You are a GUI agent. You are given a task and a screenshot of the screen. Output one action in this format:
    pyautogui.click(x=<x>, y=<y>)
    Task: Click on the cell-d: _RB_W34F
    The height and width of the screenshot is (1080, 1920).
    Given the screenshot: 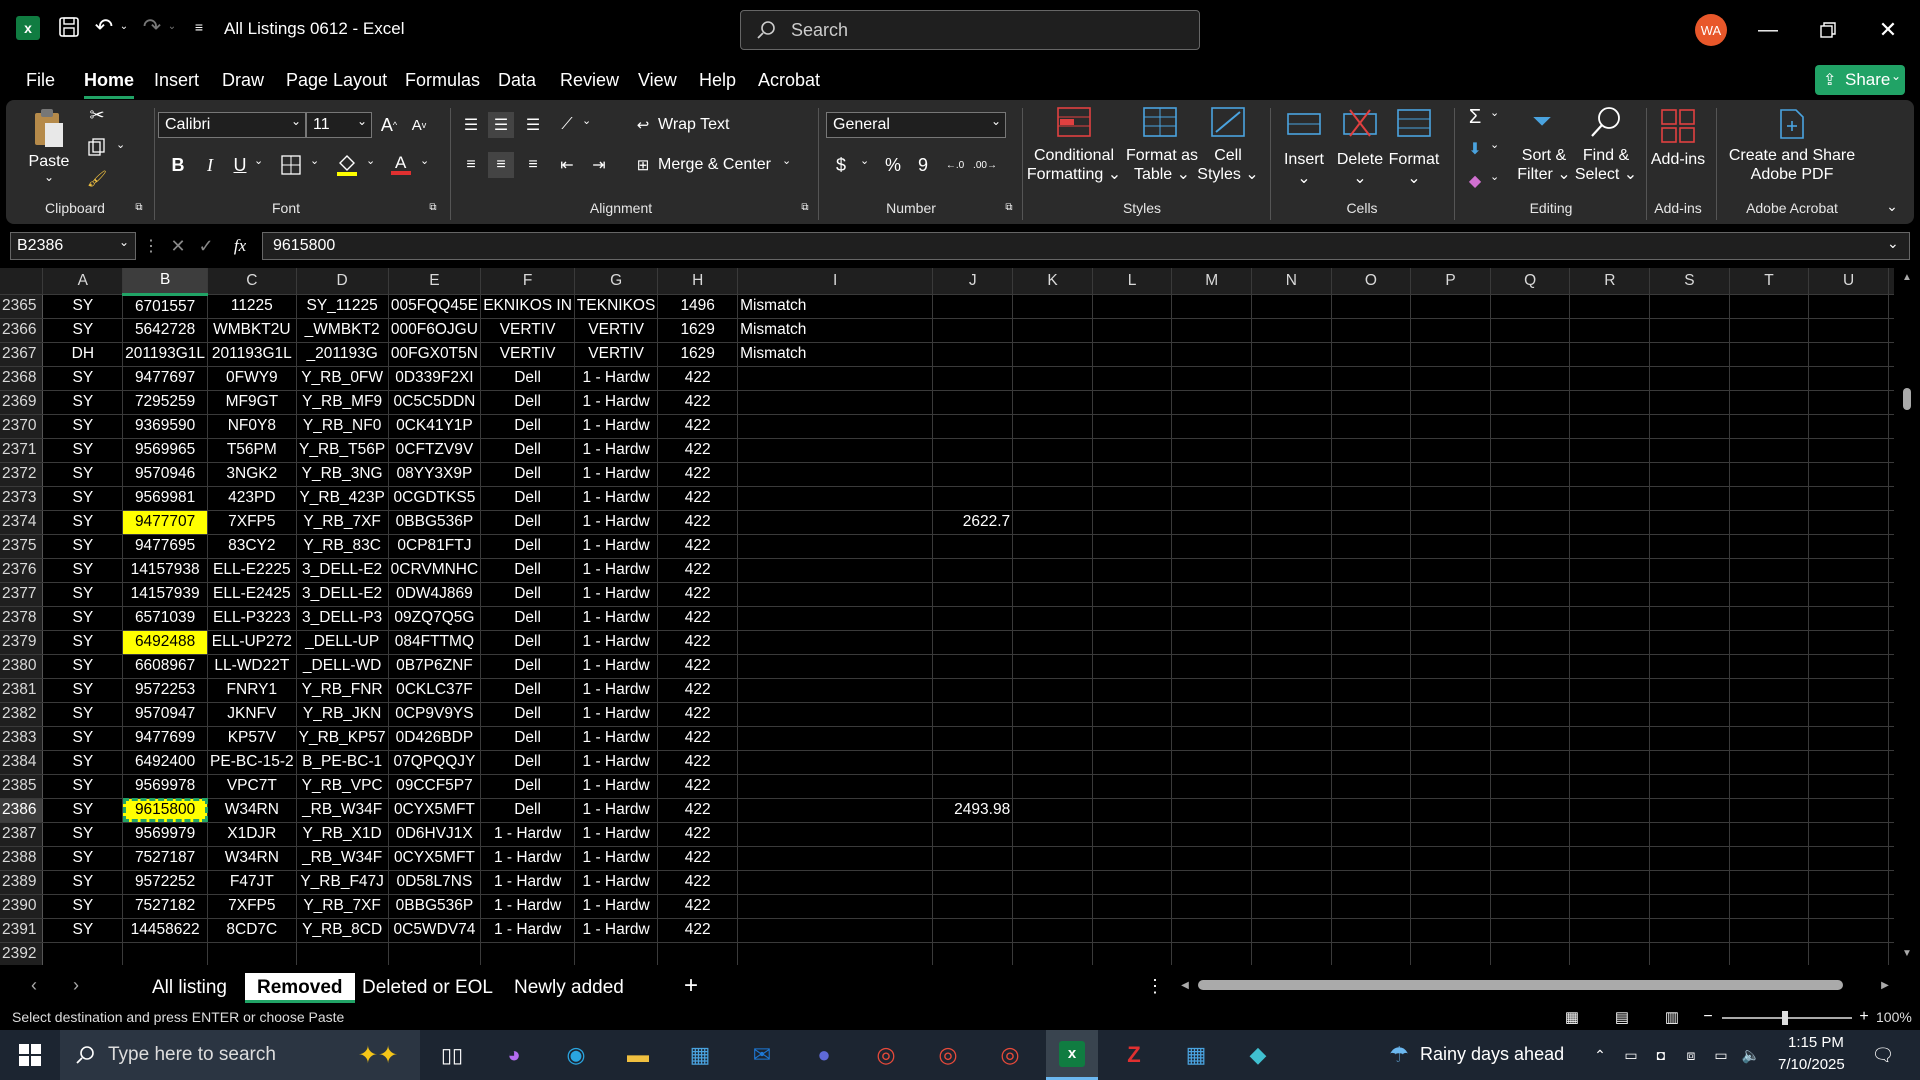 What is the action you would take?
    pyautogui.click(x=342, y=858)
    